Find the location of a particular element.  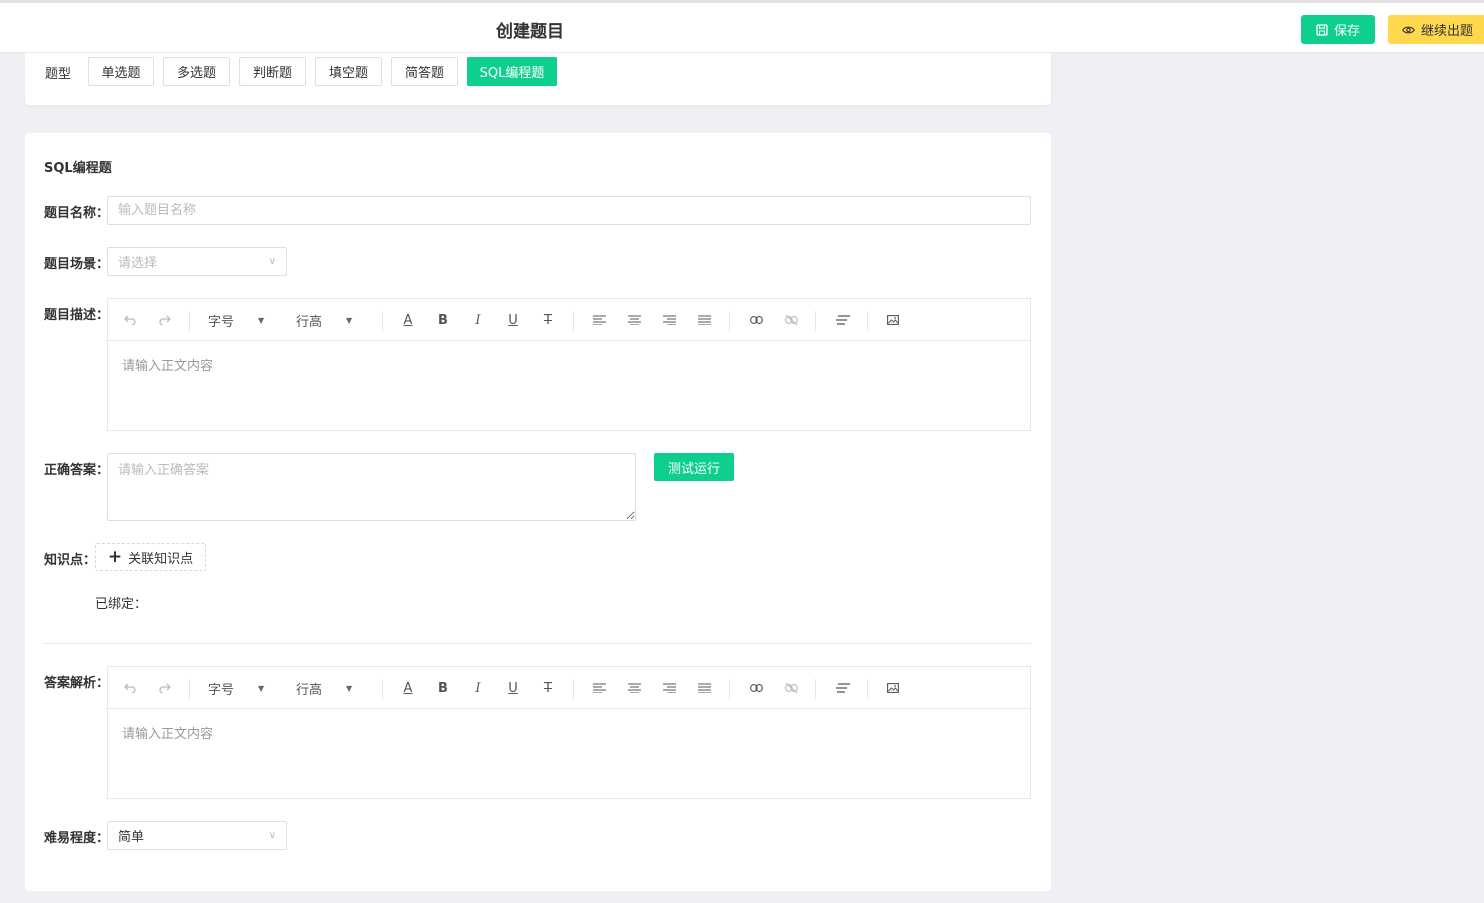

type-short-answer-button: 简答题 is located at coordinates (424, 71).